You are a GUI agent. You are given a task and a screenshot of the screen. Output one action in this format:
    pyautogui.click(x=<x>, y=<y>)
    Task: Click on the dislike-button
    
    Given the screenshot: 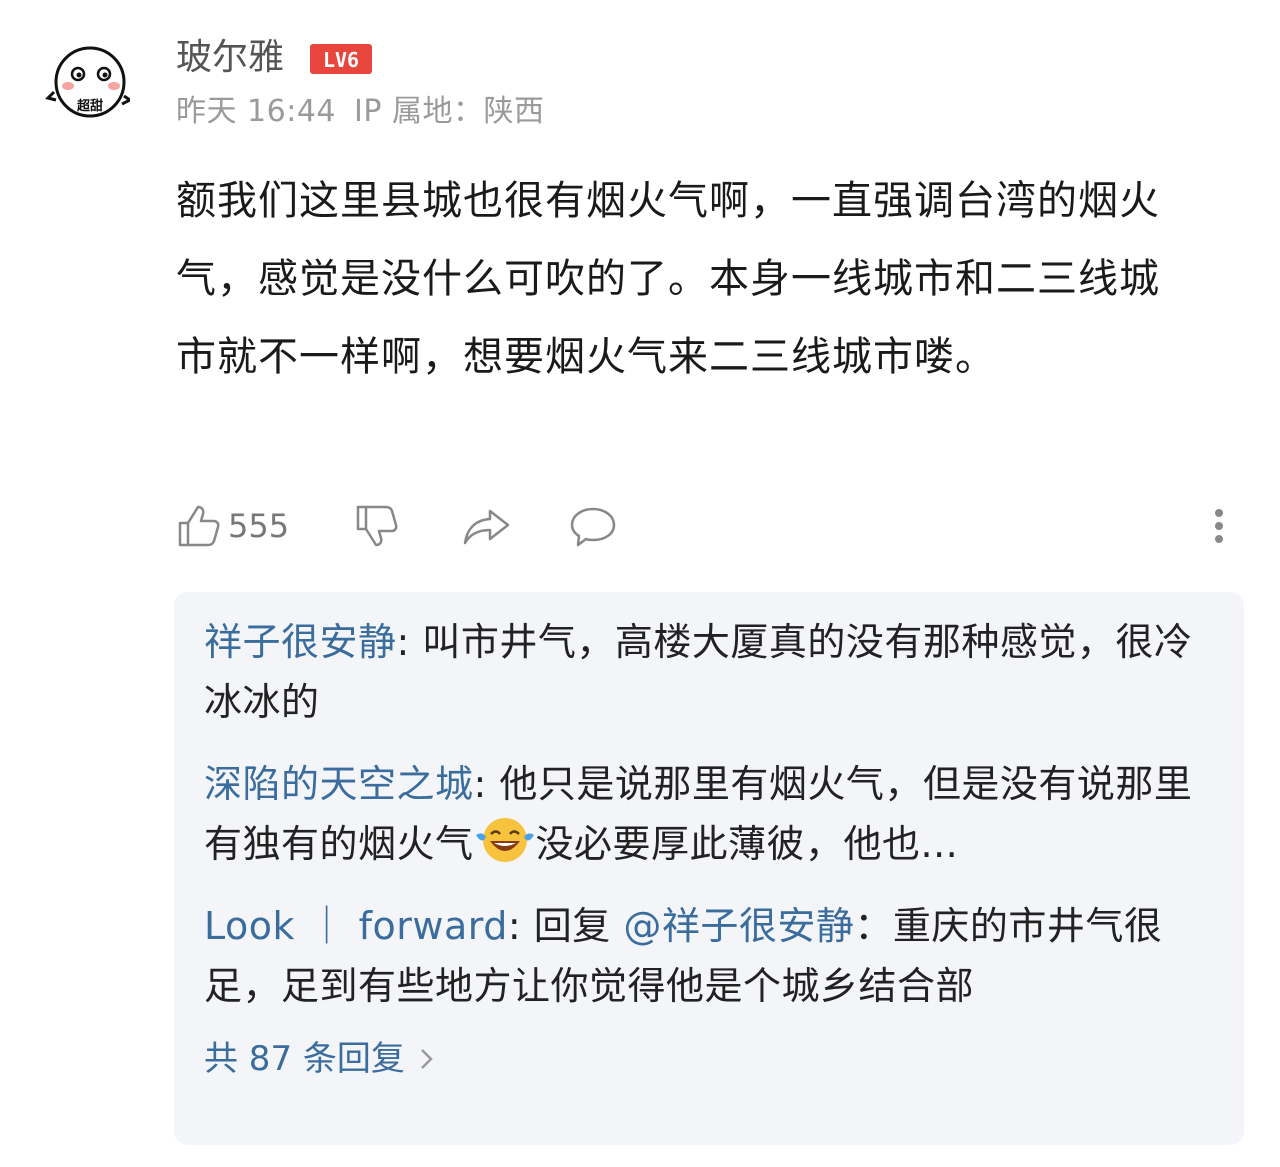 What is the action you would take?
    pyautogui.click(x=377, y=526)
    